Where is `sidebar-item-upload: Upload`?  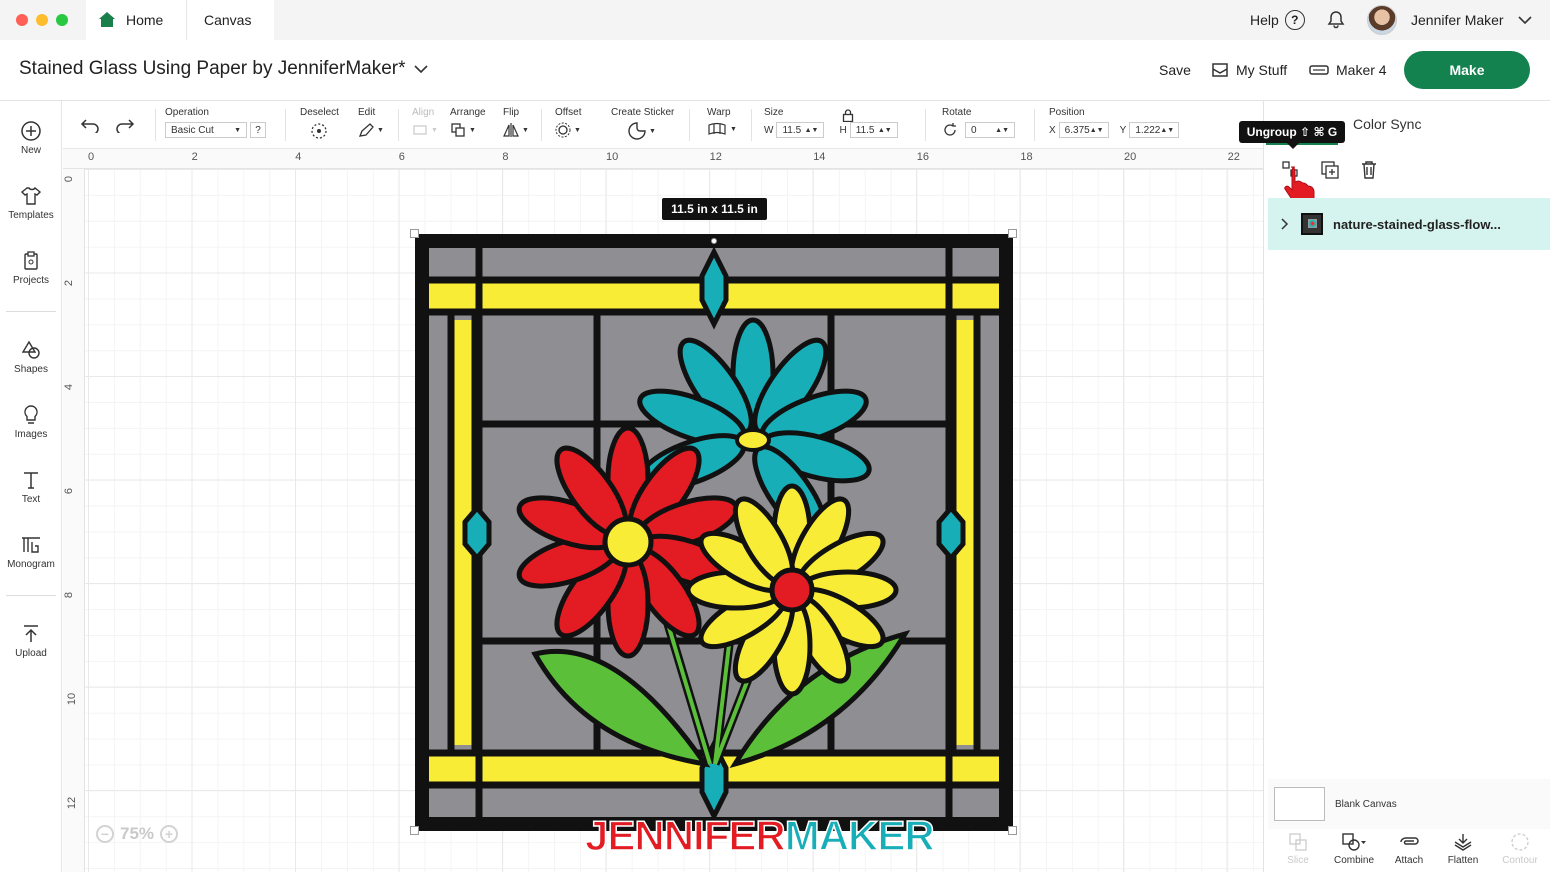 sidebar-item-upload: Upload is located at coordinates (31, 641).